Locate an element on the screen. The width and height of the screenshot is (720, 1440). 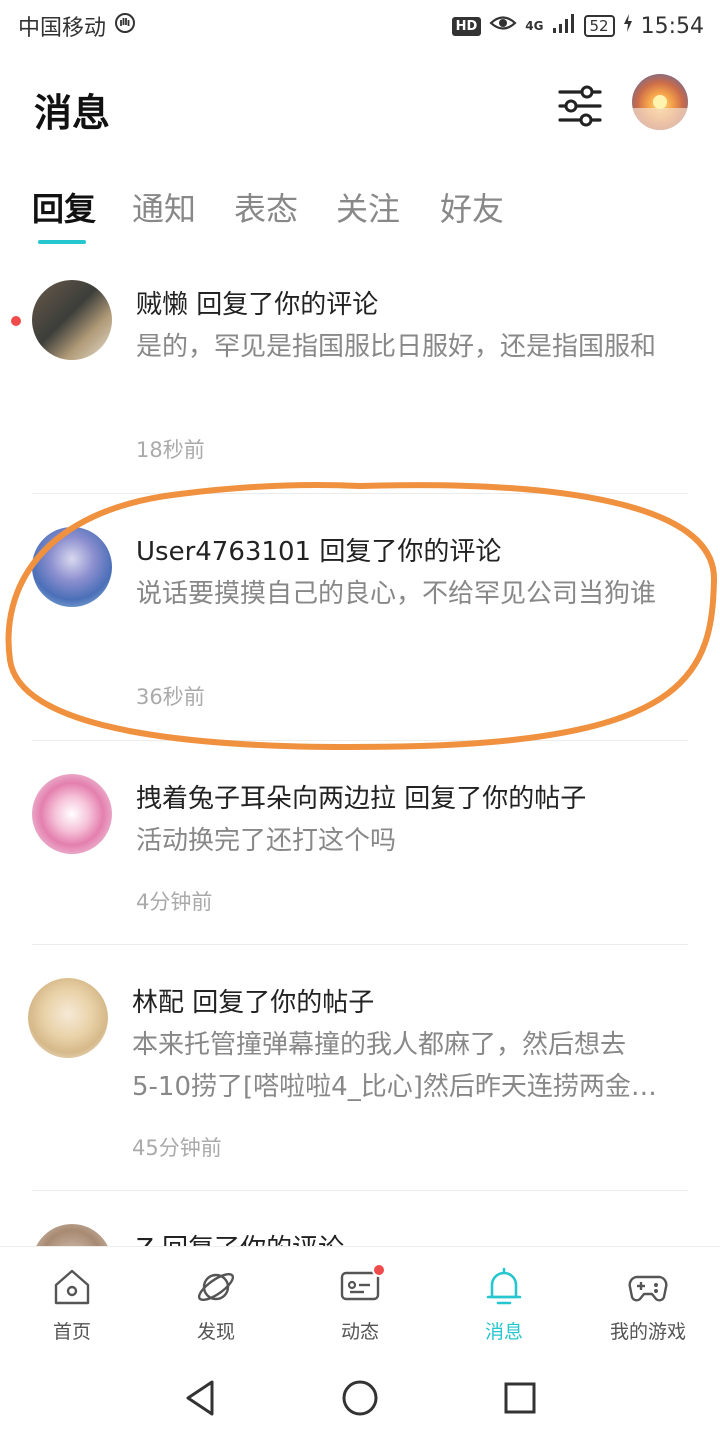
nav-label: 发现 is located at coordinates (215, 1332).